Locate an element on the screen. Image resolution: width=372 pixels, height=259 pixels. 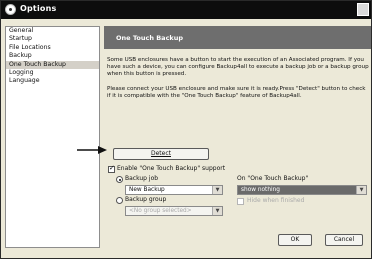
detect-button: Detect is located at coordinates (161, 154).